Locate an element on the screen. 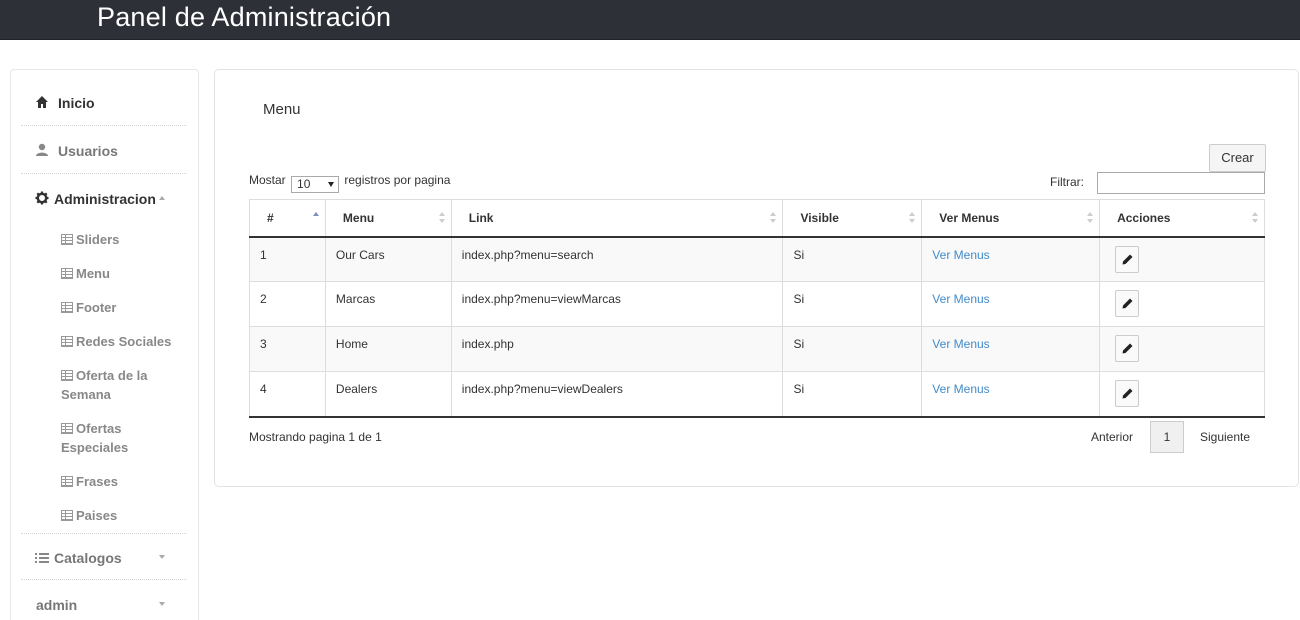 This screenshot has width=1300, height=620. home-icon is located at coordinates (42, 102).